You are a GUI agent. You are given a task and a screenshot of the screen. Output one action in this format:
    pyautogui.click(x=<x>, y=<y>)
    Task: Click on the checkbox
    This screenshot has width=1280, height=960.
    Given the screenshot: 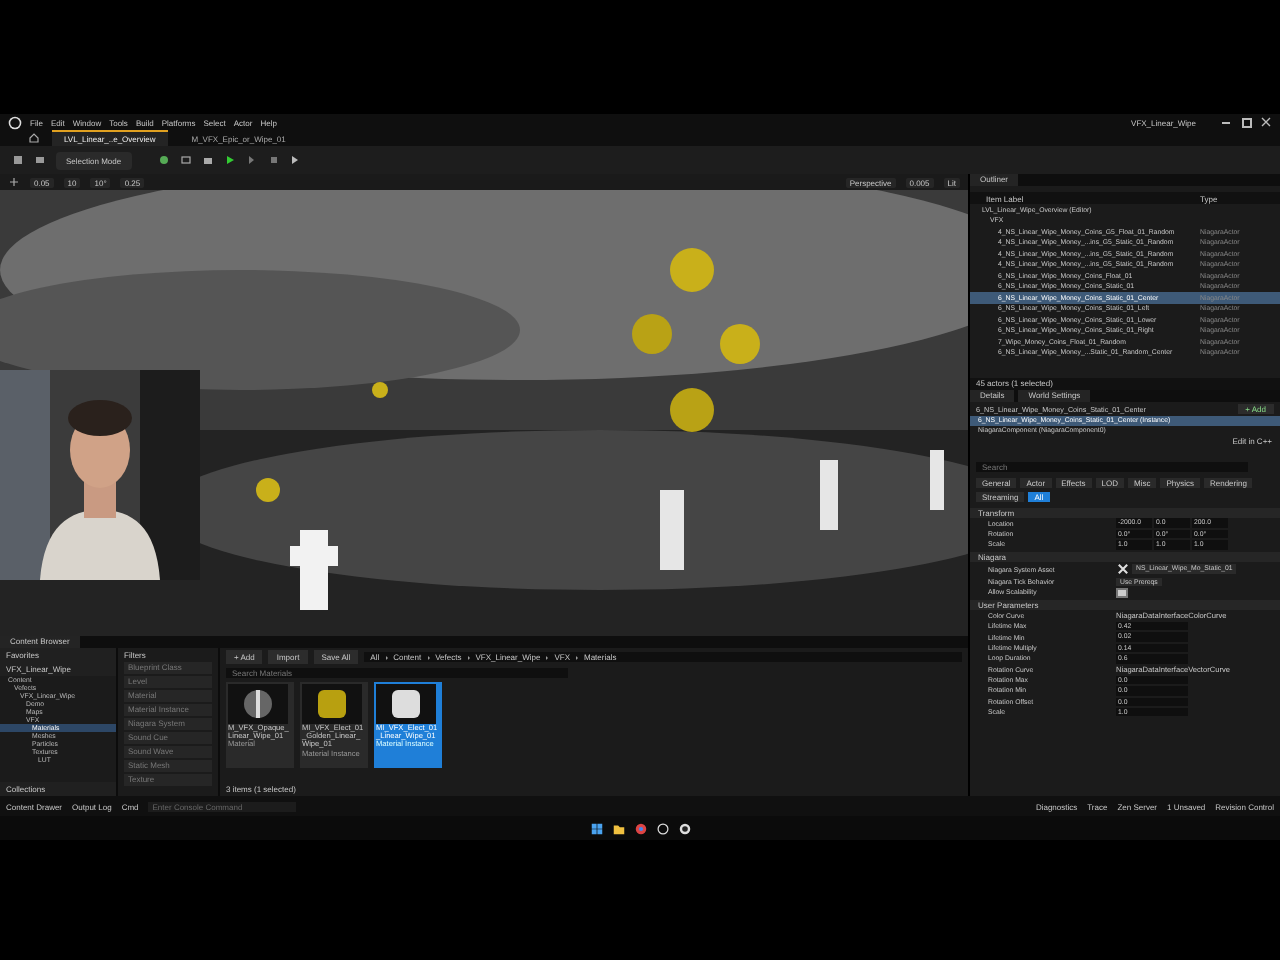 What is the action you would take?
    pyautogui.click(x=1121, y=593)
    